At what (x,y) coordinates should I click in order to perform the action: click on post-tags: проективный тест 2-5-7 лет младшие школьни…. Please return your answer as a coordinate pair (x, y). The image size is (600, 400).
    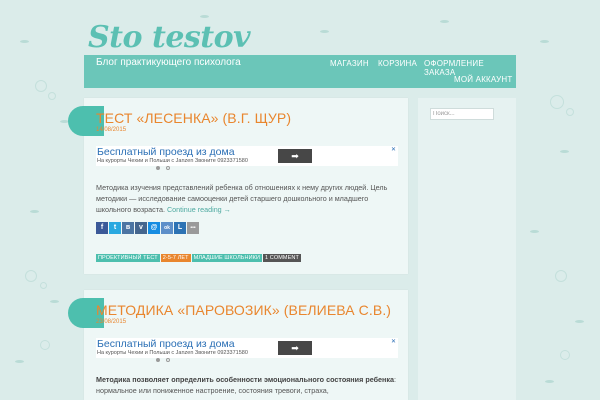
    Looking at the image, I should click on (199, 255).